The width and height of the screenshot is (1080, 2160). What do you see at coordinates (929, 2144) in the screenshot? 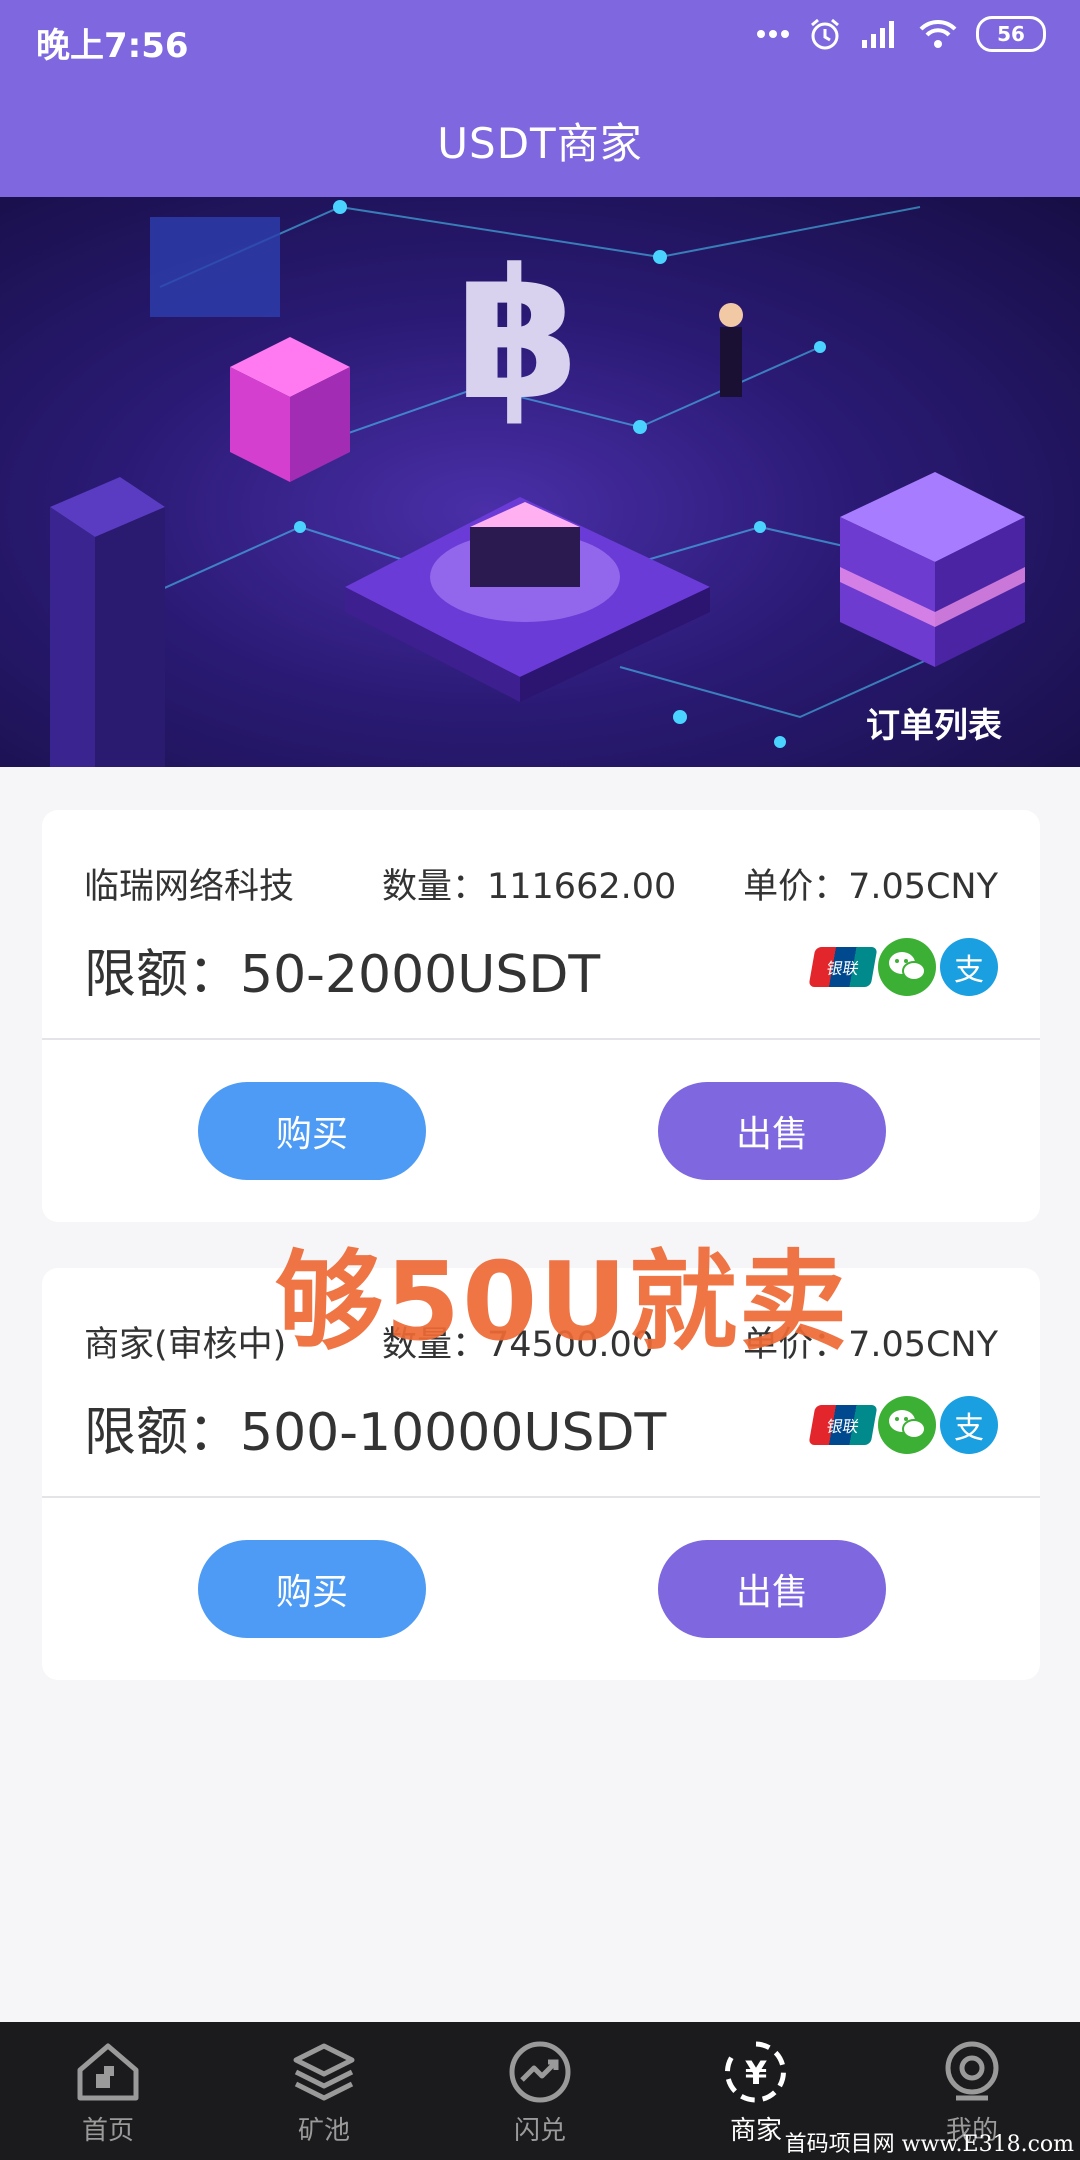
I see `site-watermark: 首码项目网 www.E318.com` at bounding box center [929, 2144].